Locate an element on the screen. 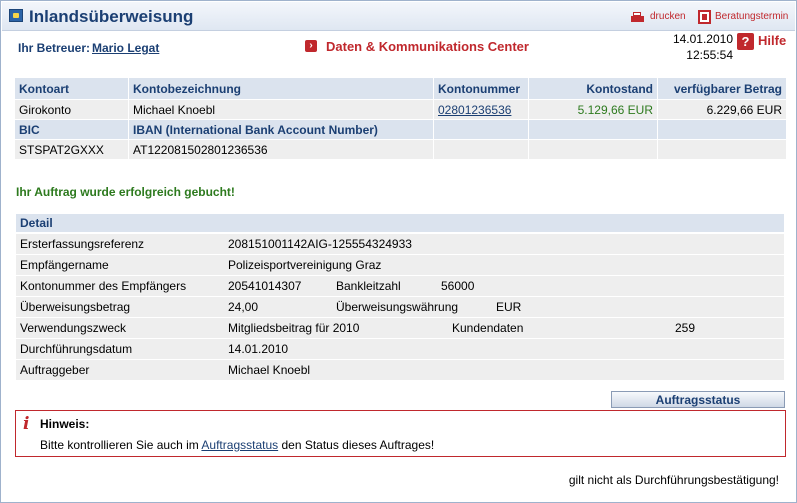 The height and width of the screenshot is (503, 797). account-balance: 5.129,66 EUR is located at coordinates (593, 109).